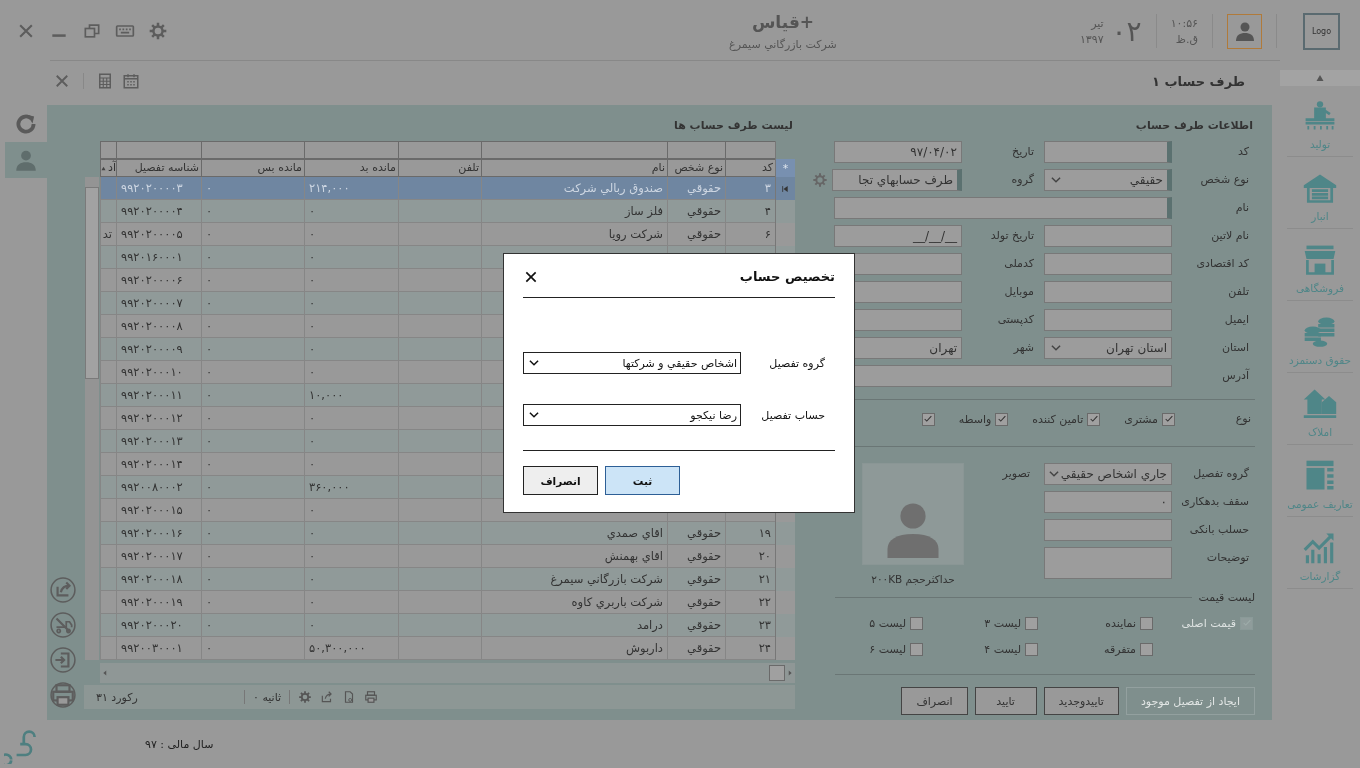  I want to click on user-avatar, so click(1244, 31).